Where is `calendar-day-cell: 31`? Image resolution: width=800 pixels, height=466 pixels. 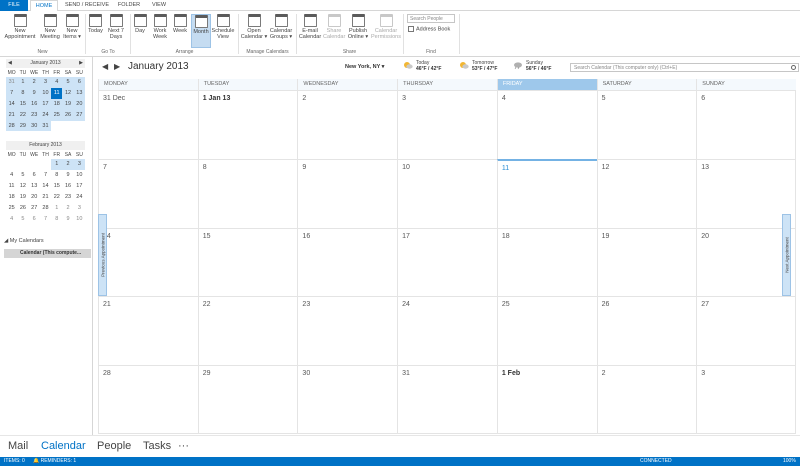
calendar-day-cell: 31 is located at coordinates (447, 399).